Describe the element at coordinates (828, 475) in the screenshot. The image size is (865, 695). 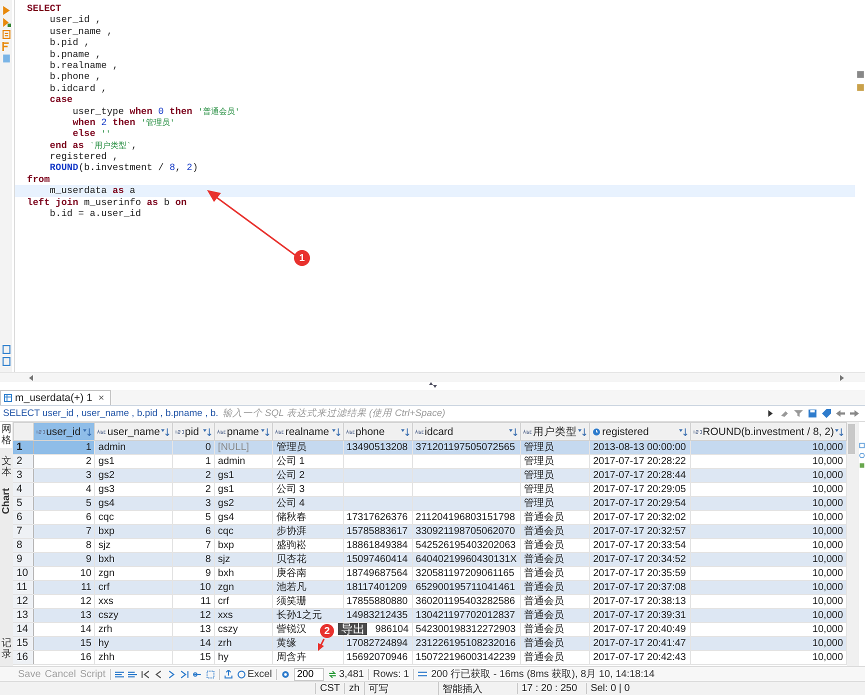
I see `table-cell: 10,000` at that location.